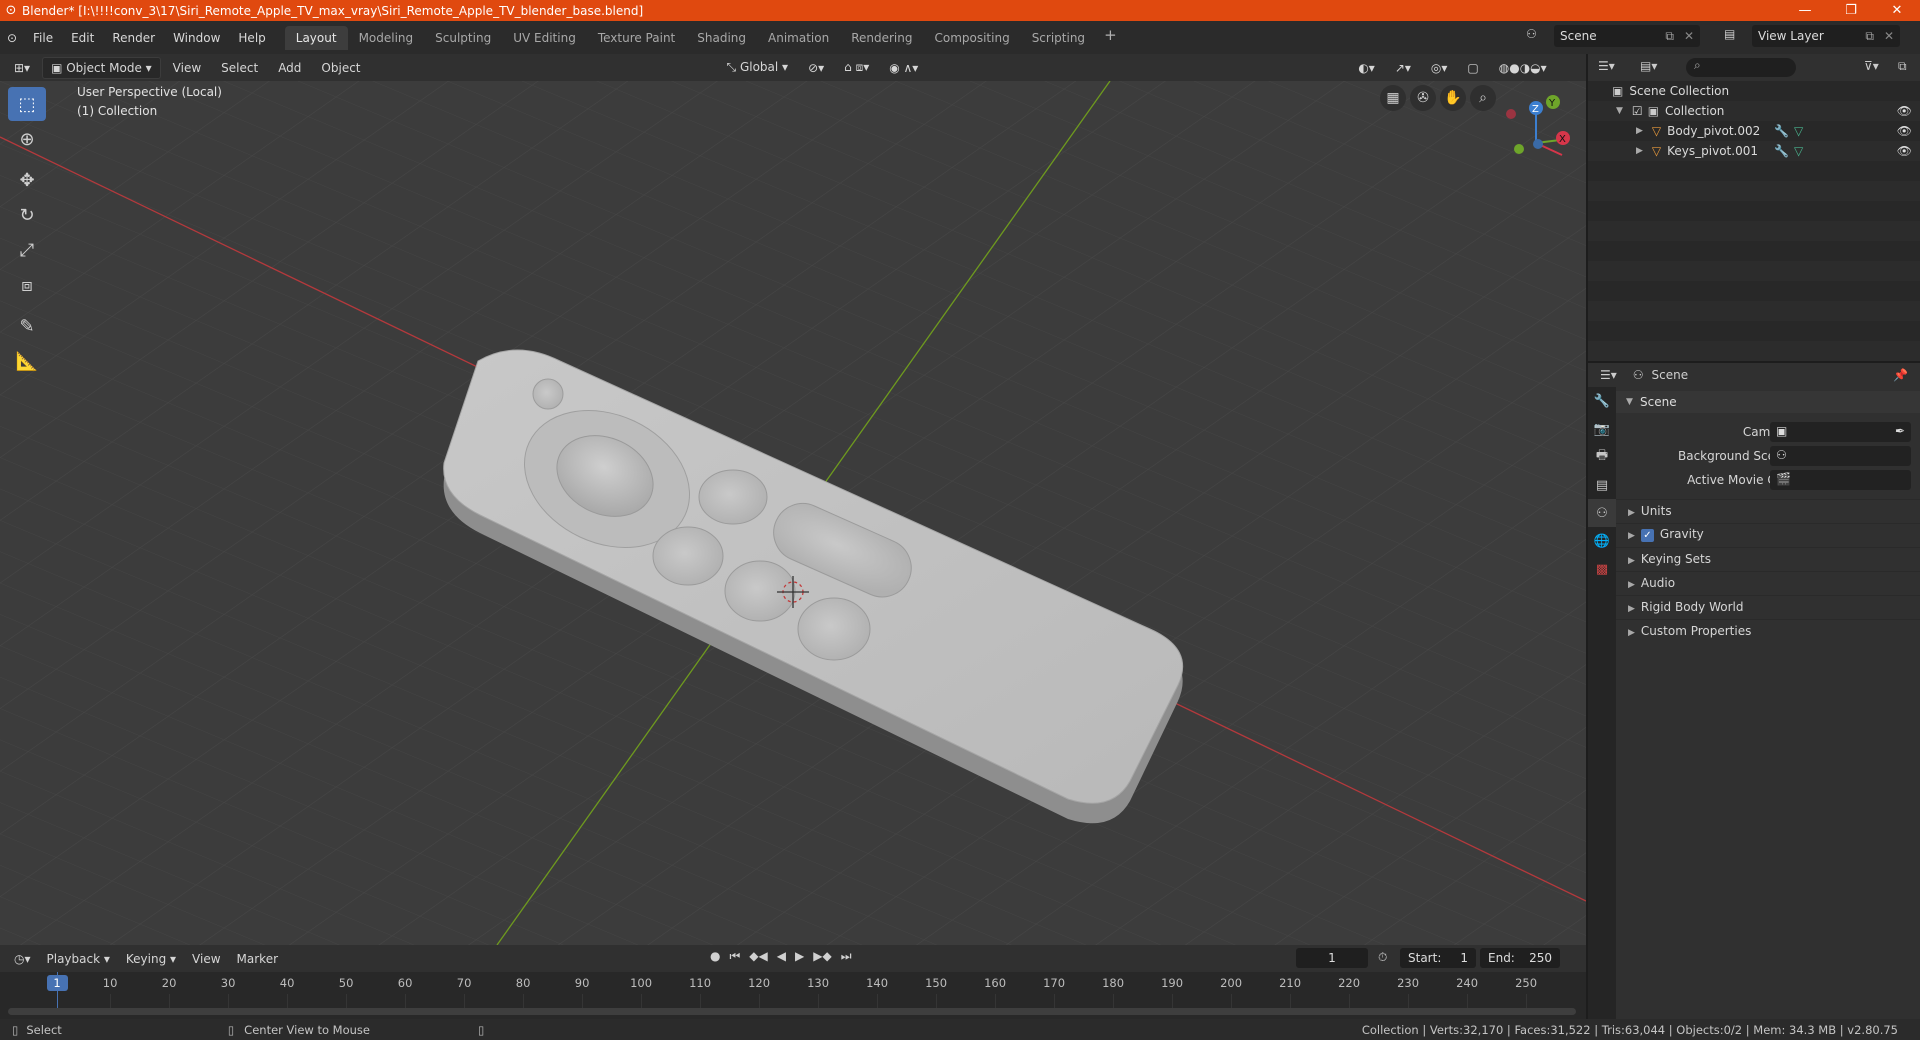 The width and height of the screenshot is (1920, 1040). Describe the element at coordinates (856, 67) in the screenshot. I see `snap-icon: ⌂ ⧈▾` at that location.